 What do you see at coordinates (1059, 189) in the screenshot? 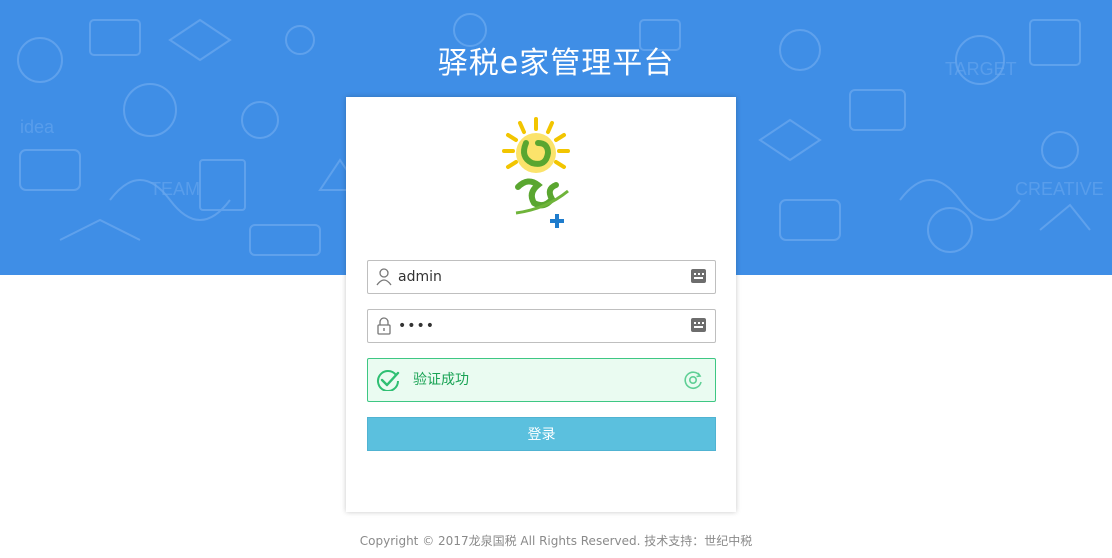
I see `svg-text: CREATIVE` at bounding box center [1059, 189].